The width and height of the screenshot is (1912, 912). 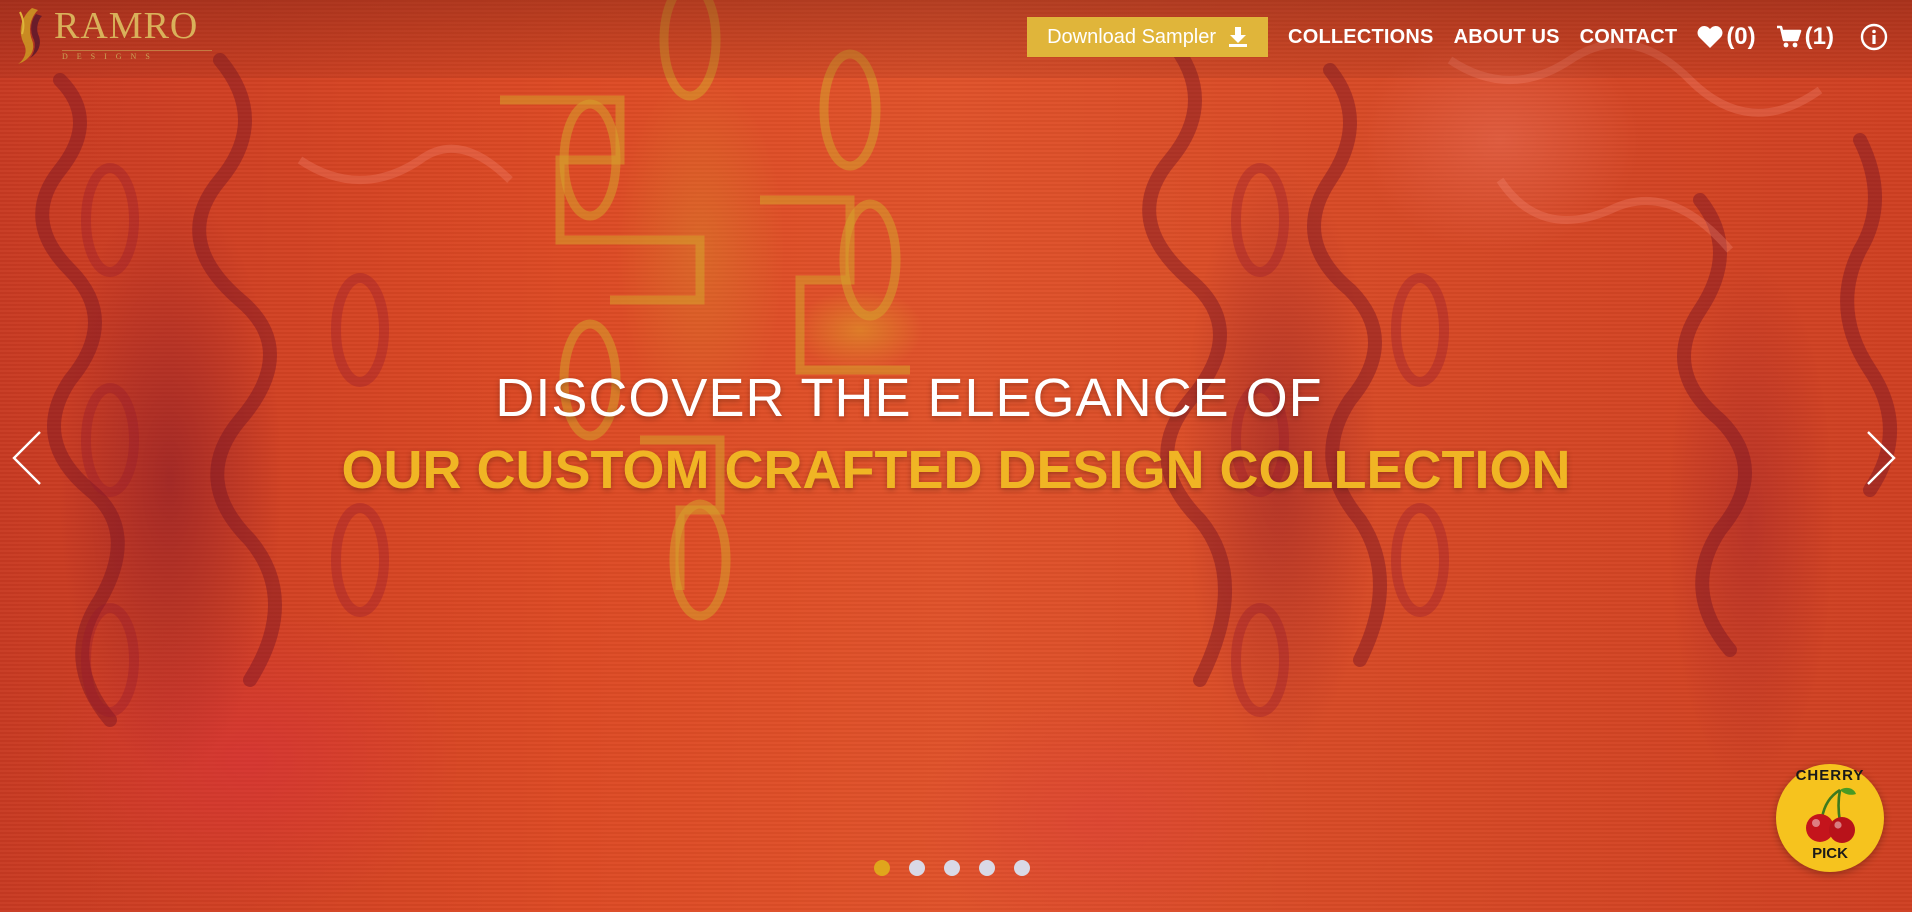 I want to click on wishlist-button: (0), so click(x=1726, y=37).